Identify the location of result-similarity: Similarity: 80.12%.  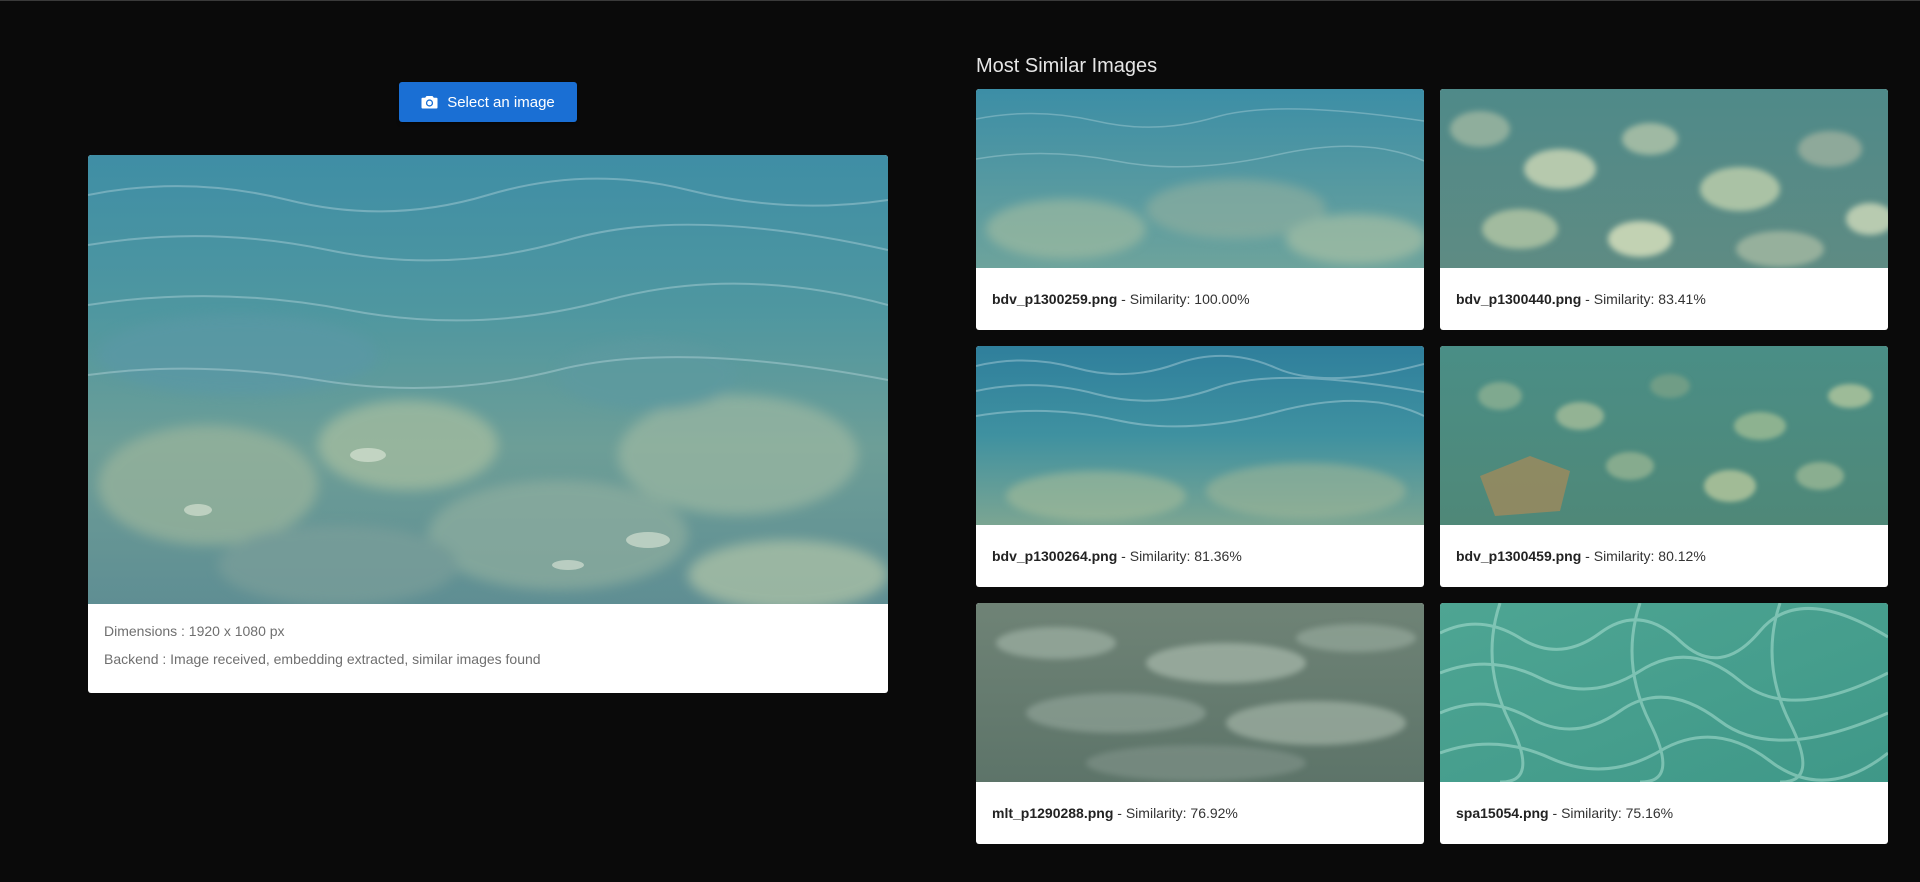
(1649, 556).